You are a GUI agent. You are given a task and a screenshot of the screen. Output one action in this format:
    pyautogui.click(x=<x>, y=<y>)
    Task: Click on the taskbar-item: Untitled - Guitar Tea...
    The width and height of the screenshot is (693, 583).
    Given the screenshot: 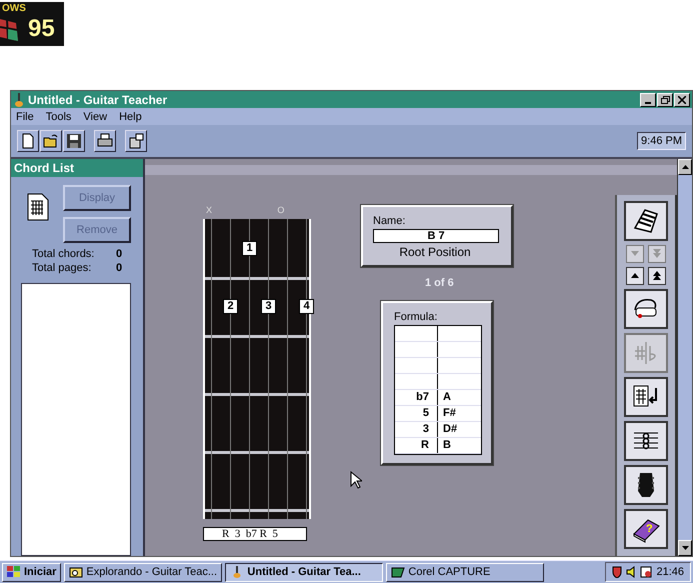 What is the action you would take?
    pyautogui.click(x=304, y=572)
    